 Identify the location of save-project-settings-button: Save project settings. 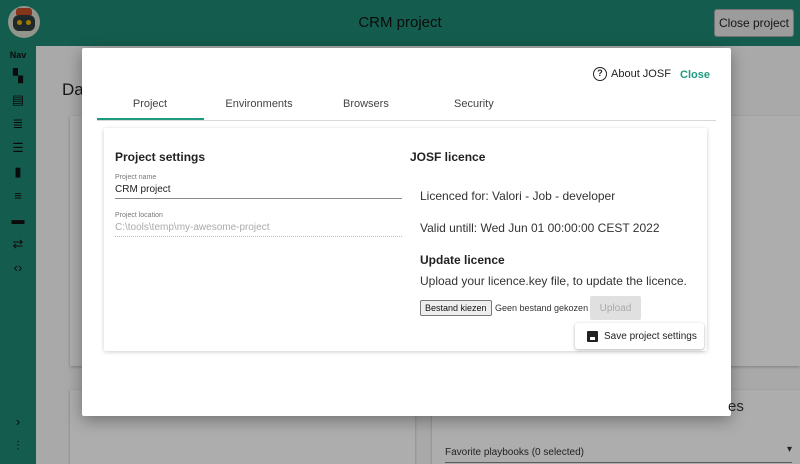
(639, 336).